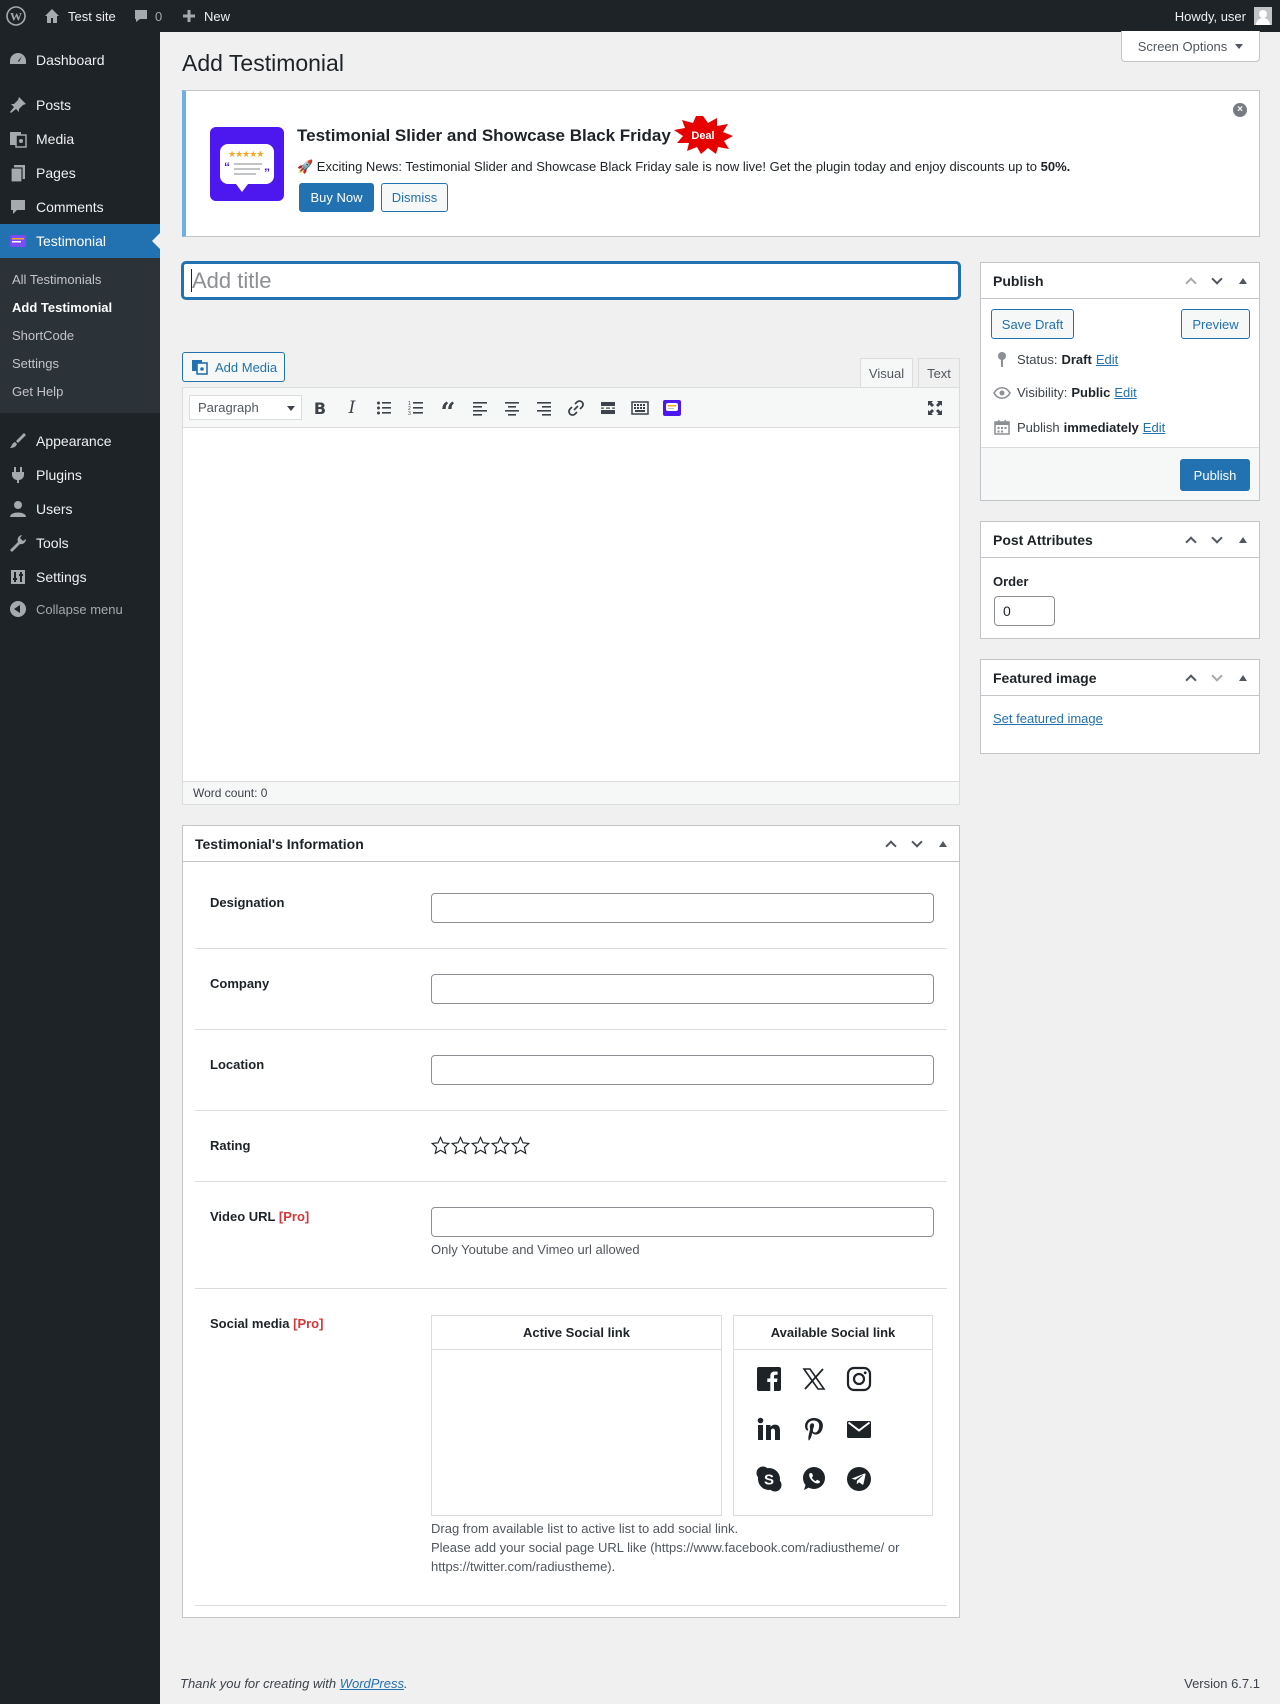 The height and width of the screenshot is (1704, 1280). I want to click on blockquote-icon: “, so click(448, 411).